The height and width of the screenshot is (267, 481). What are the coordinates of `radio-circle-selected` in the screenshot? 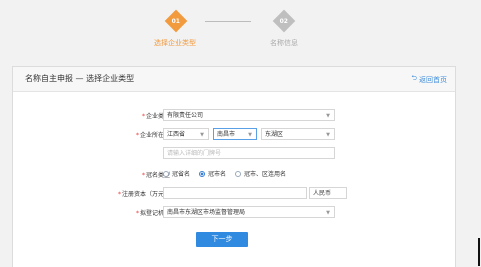 It's located at (202, 173).